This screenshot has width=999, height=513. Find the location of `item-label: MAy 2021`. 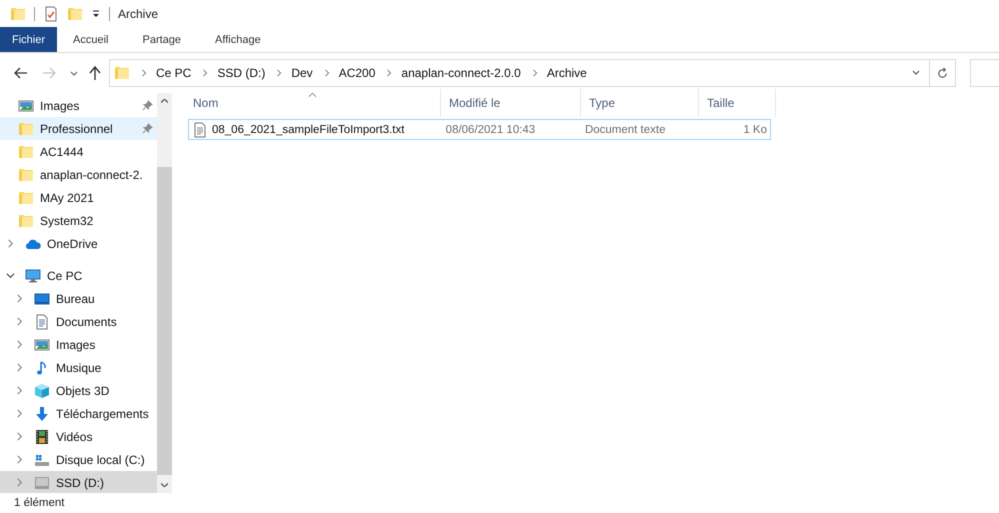

item-label: MAy 2021 is located at coordinates (67, 197).